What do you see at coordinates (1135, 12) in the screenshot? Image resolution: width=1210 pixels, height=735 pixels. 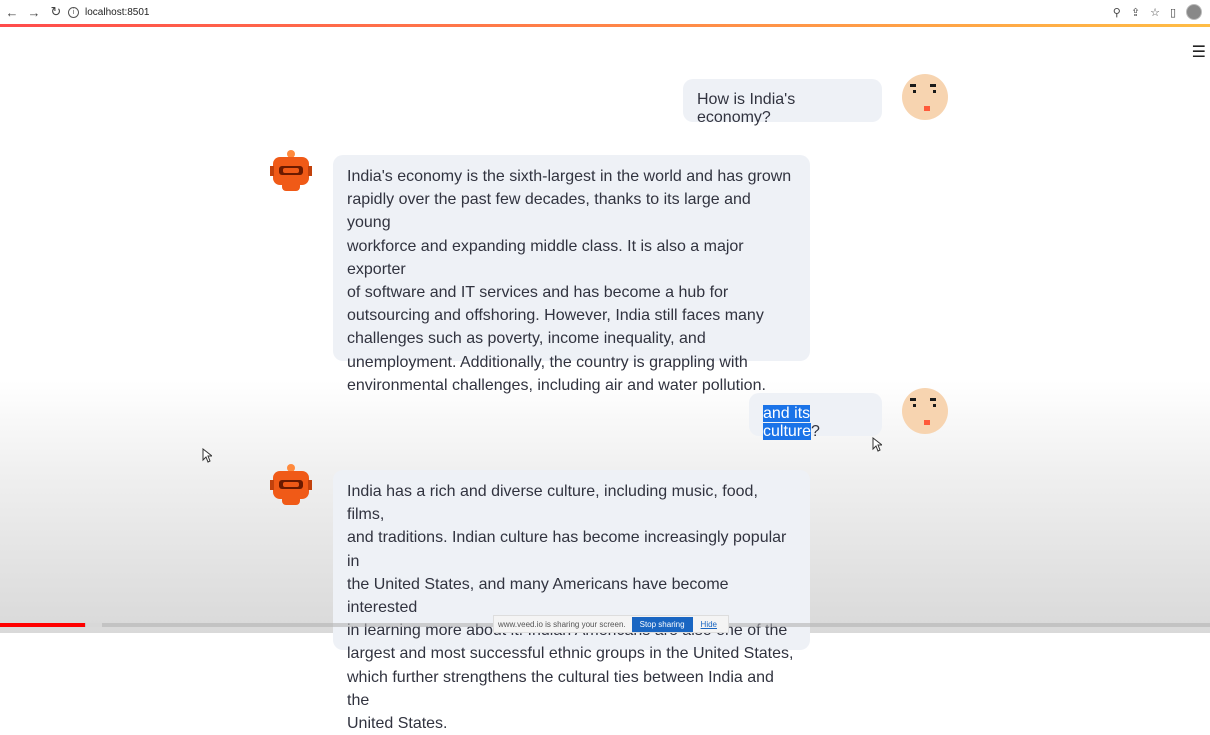 I see `share-icon: ⇪` at bounding box center [1135, 12].